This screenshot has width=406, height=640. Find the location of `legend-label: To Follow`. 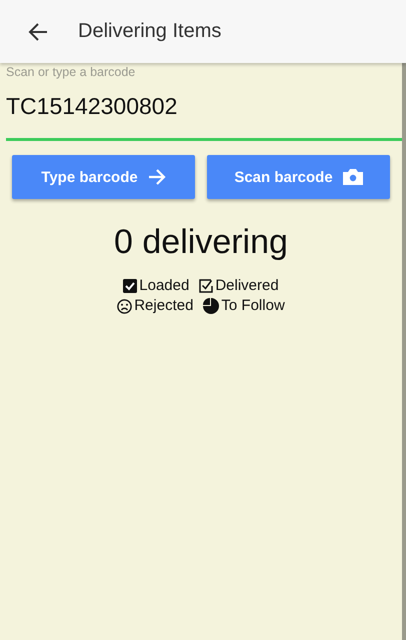

legend-label: To Follow is located at coordinates (253, 306).